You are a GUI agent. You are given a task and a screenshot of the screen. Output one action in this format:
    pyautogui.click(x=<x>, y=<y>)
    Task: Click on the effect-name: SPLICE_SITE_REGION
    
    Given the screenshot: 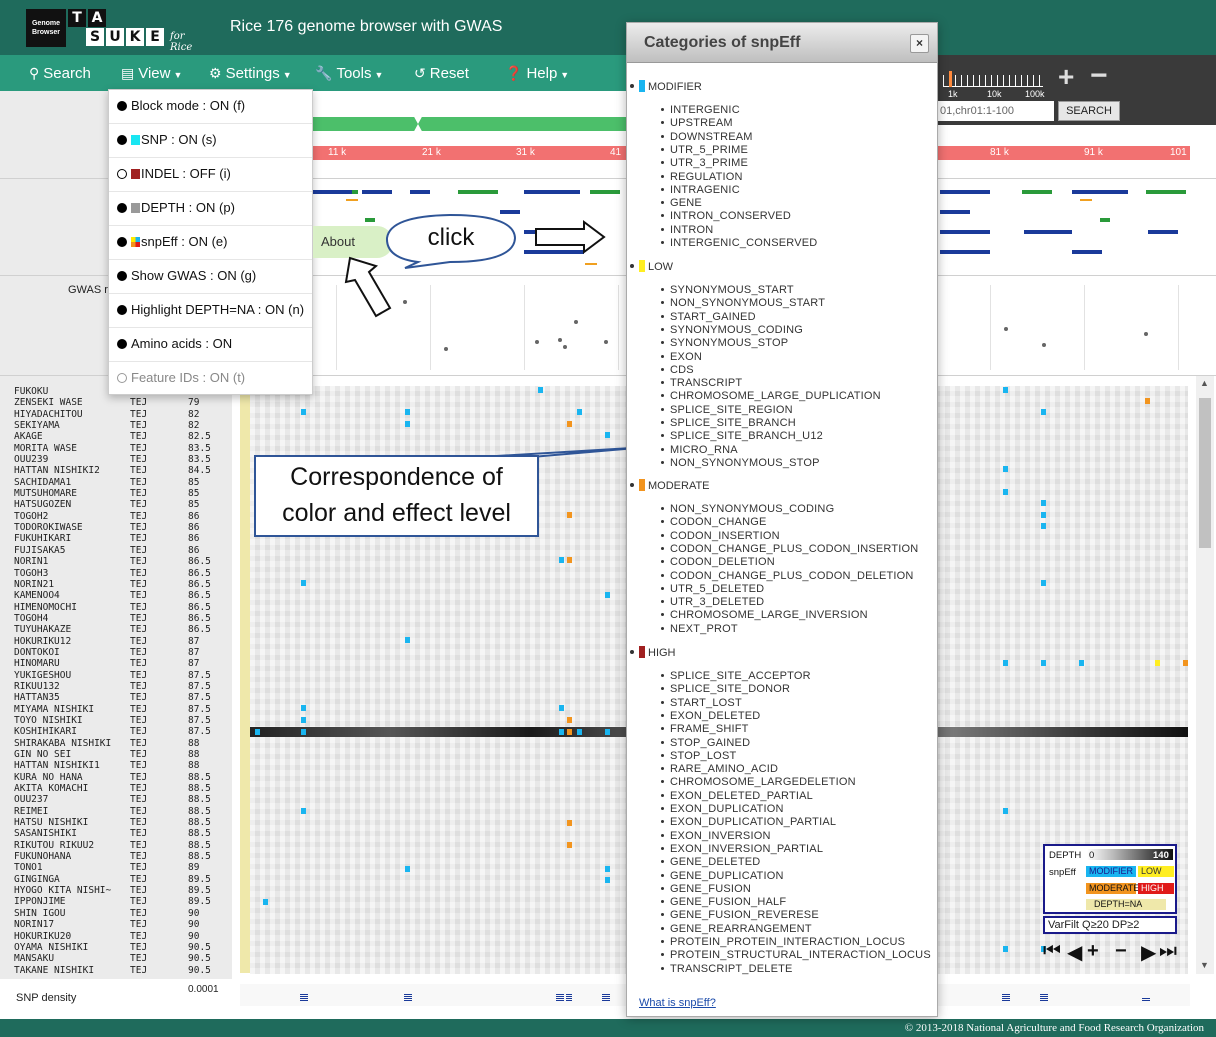 What is the action you would take?
    pyautogui.click(x=731, y=409)
    